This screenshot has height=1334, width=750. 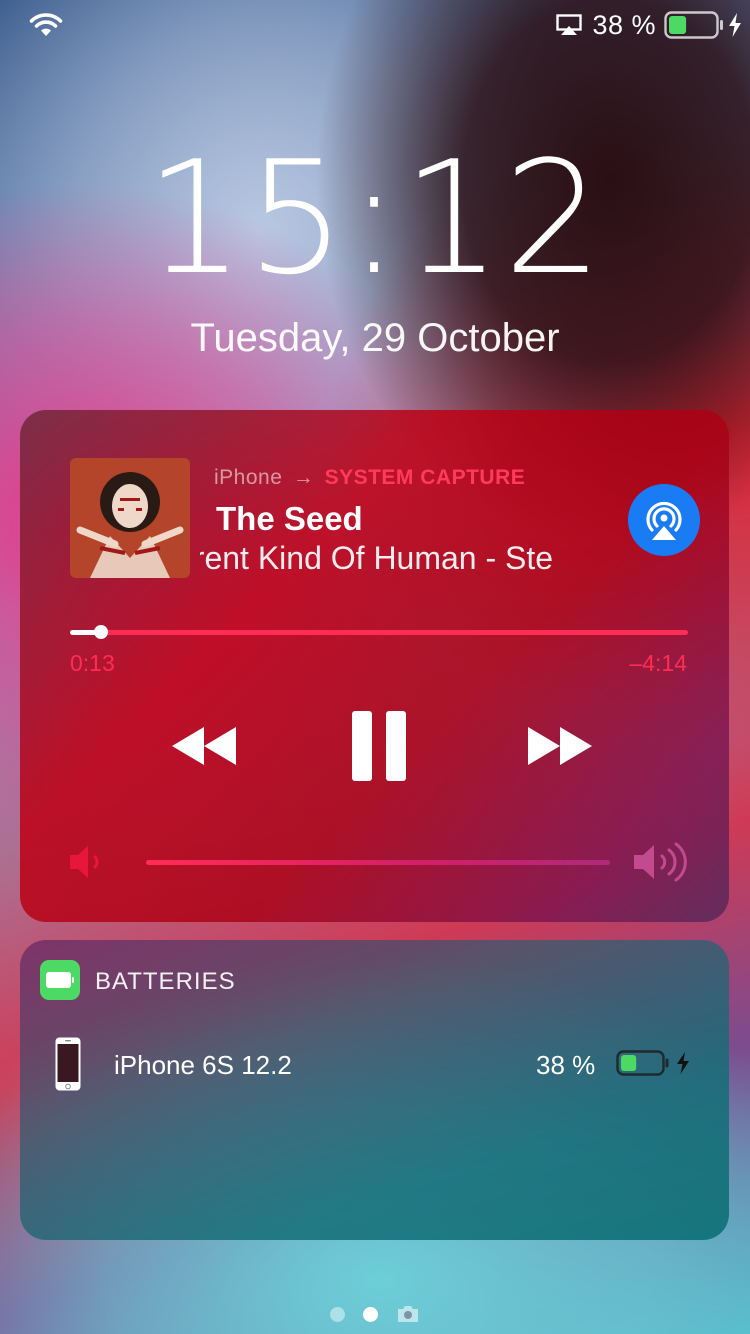 I want to click on volume-low-icon, so click(x=84, y=862).